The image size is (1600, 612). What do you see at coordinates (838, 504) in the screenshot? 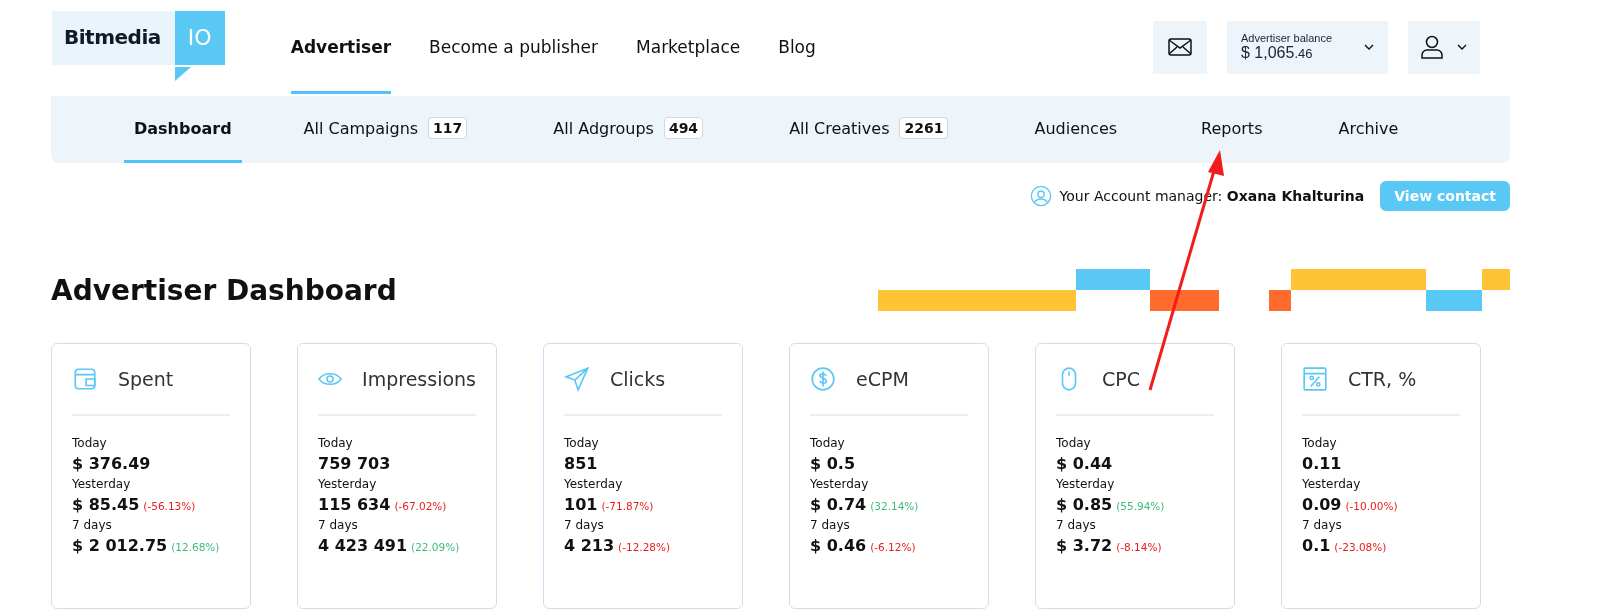
I see `metric-value: $ 0.74` at bounding box center [838, 504].